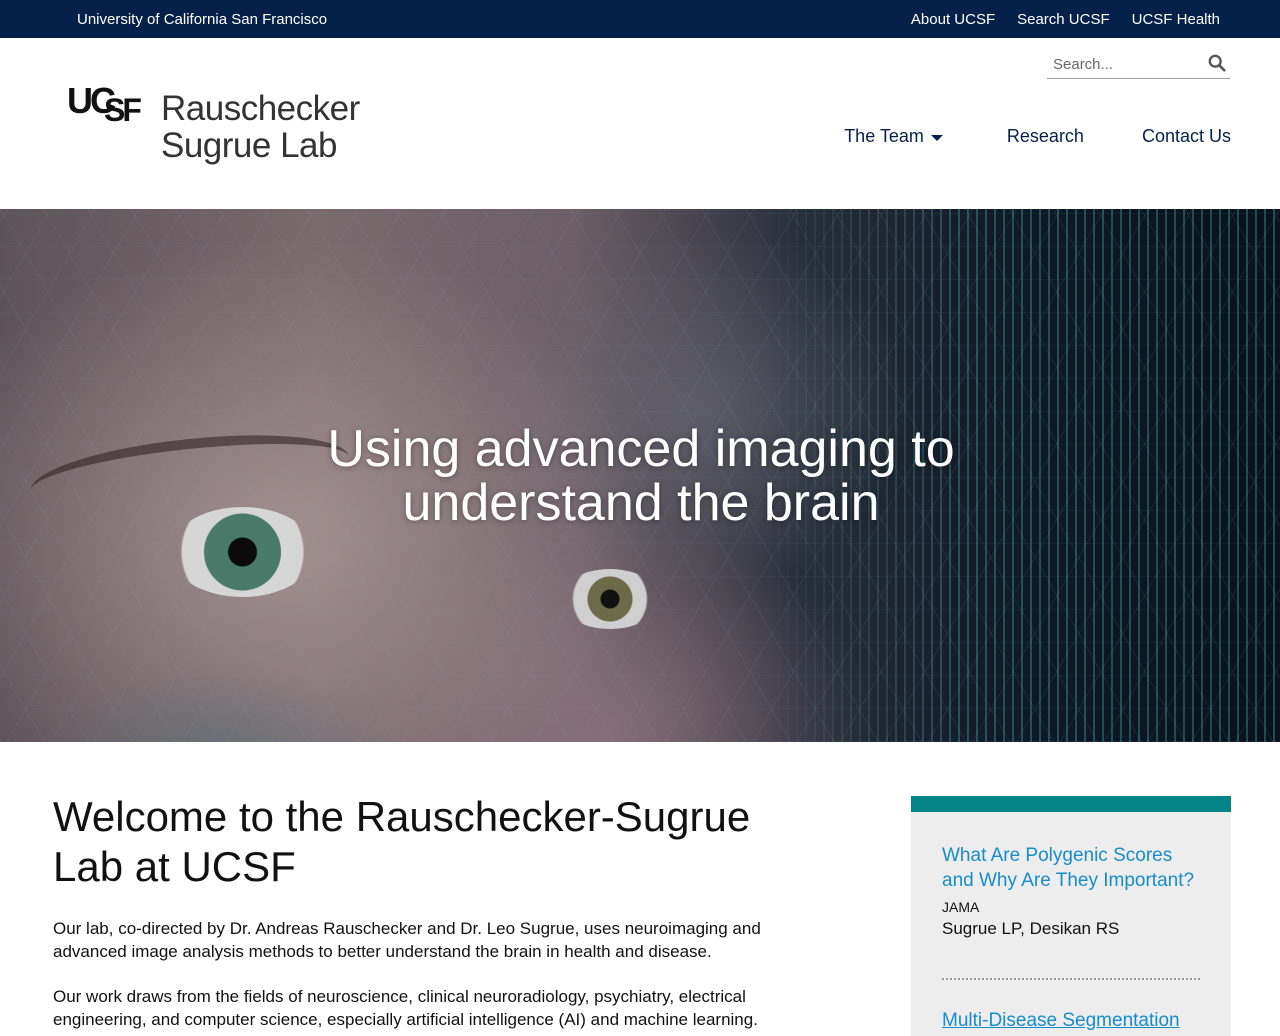 Image resolution: width=1280 pixels, height=1036 pixels. I want to click on lab-name: Rauschecker Sugrue Lab, so click(260, 127).